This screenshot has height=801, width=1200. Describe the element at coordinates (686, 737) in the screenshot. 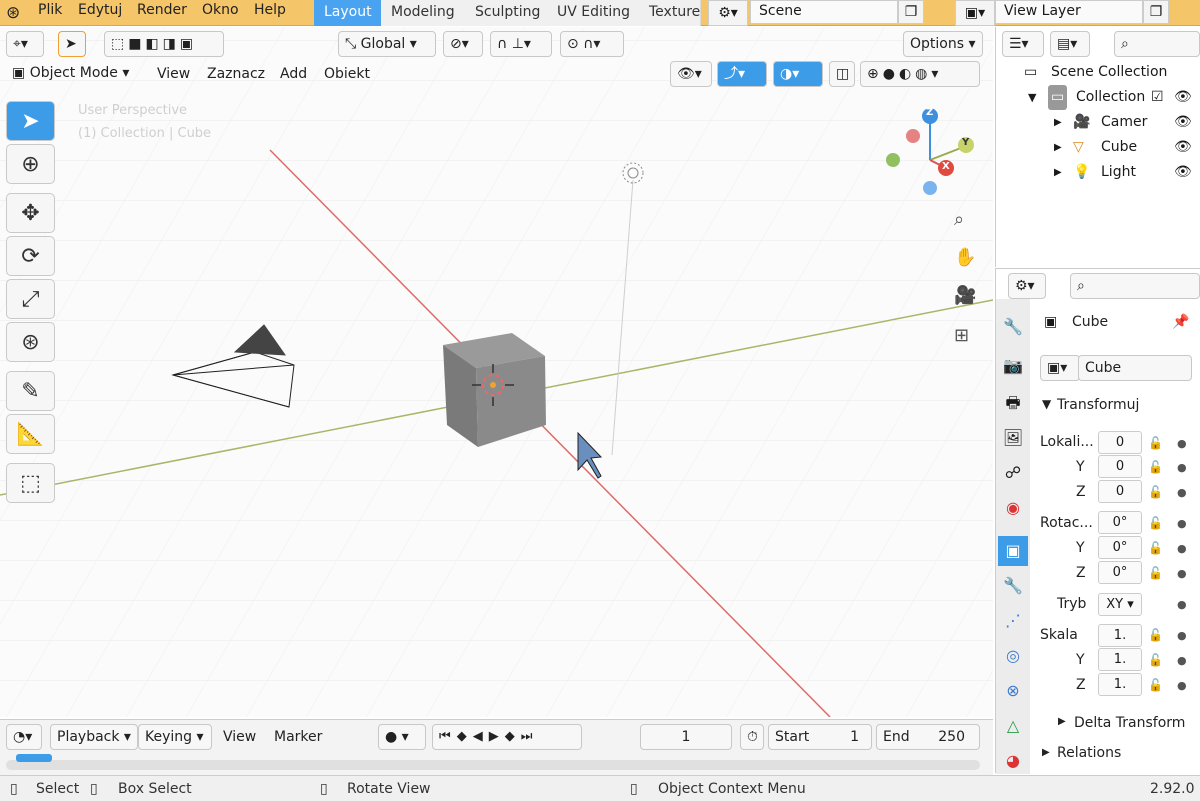

I see `current-frame-field: 1` at that location.